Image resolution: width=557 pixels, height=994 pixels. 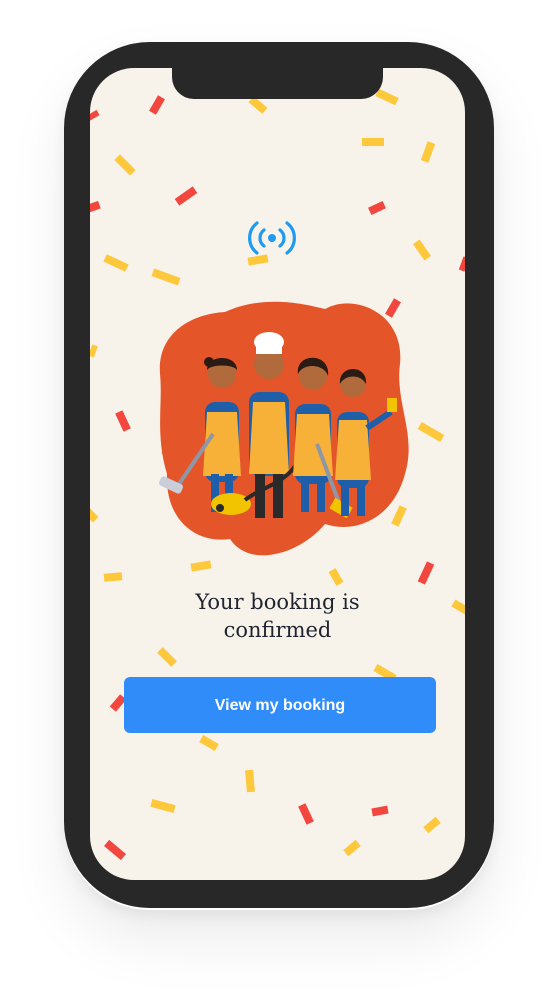 What do you see at coordinates (277, 630) in the screenshot?
I see `confirmation-title-line-2: confirmed` at bounding box center [277, 630].